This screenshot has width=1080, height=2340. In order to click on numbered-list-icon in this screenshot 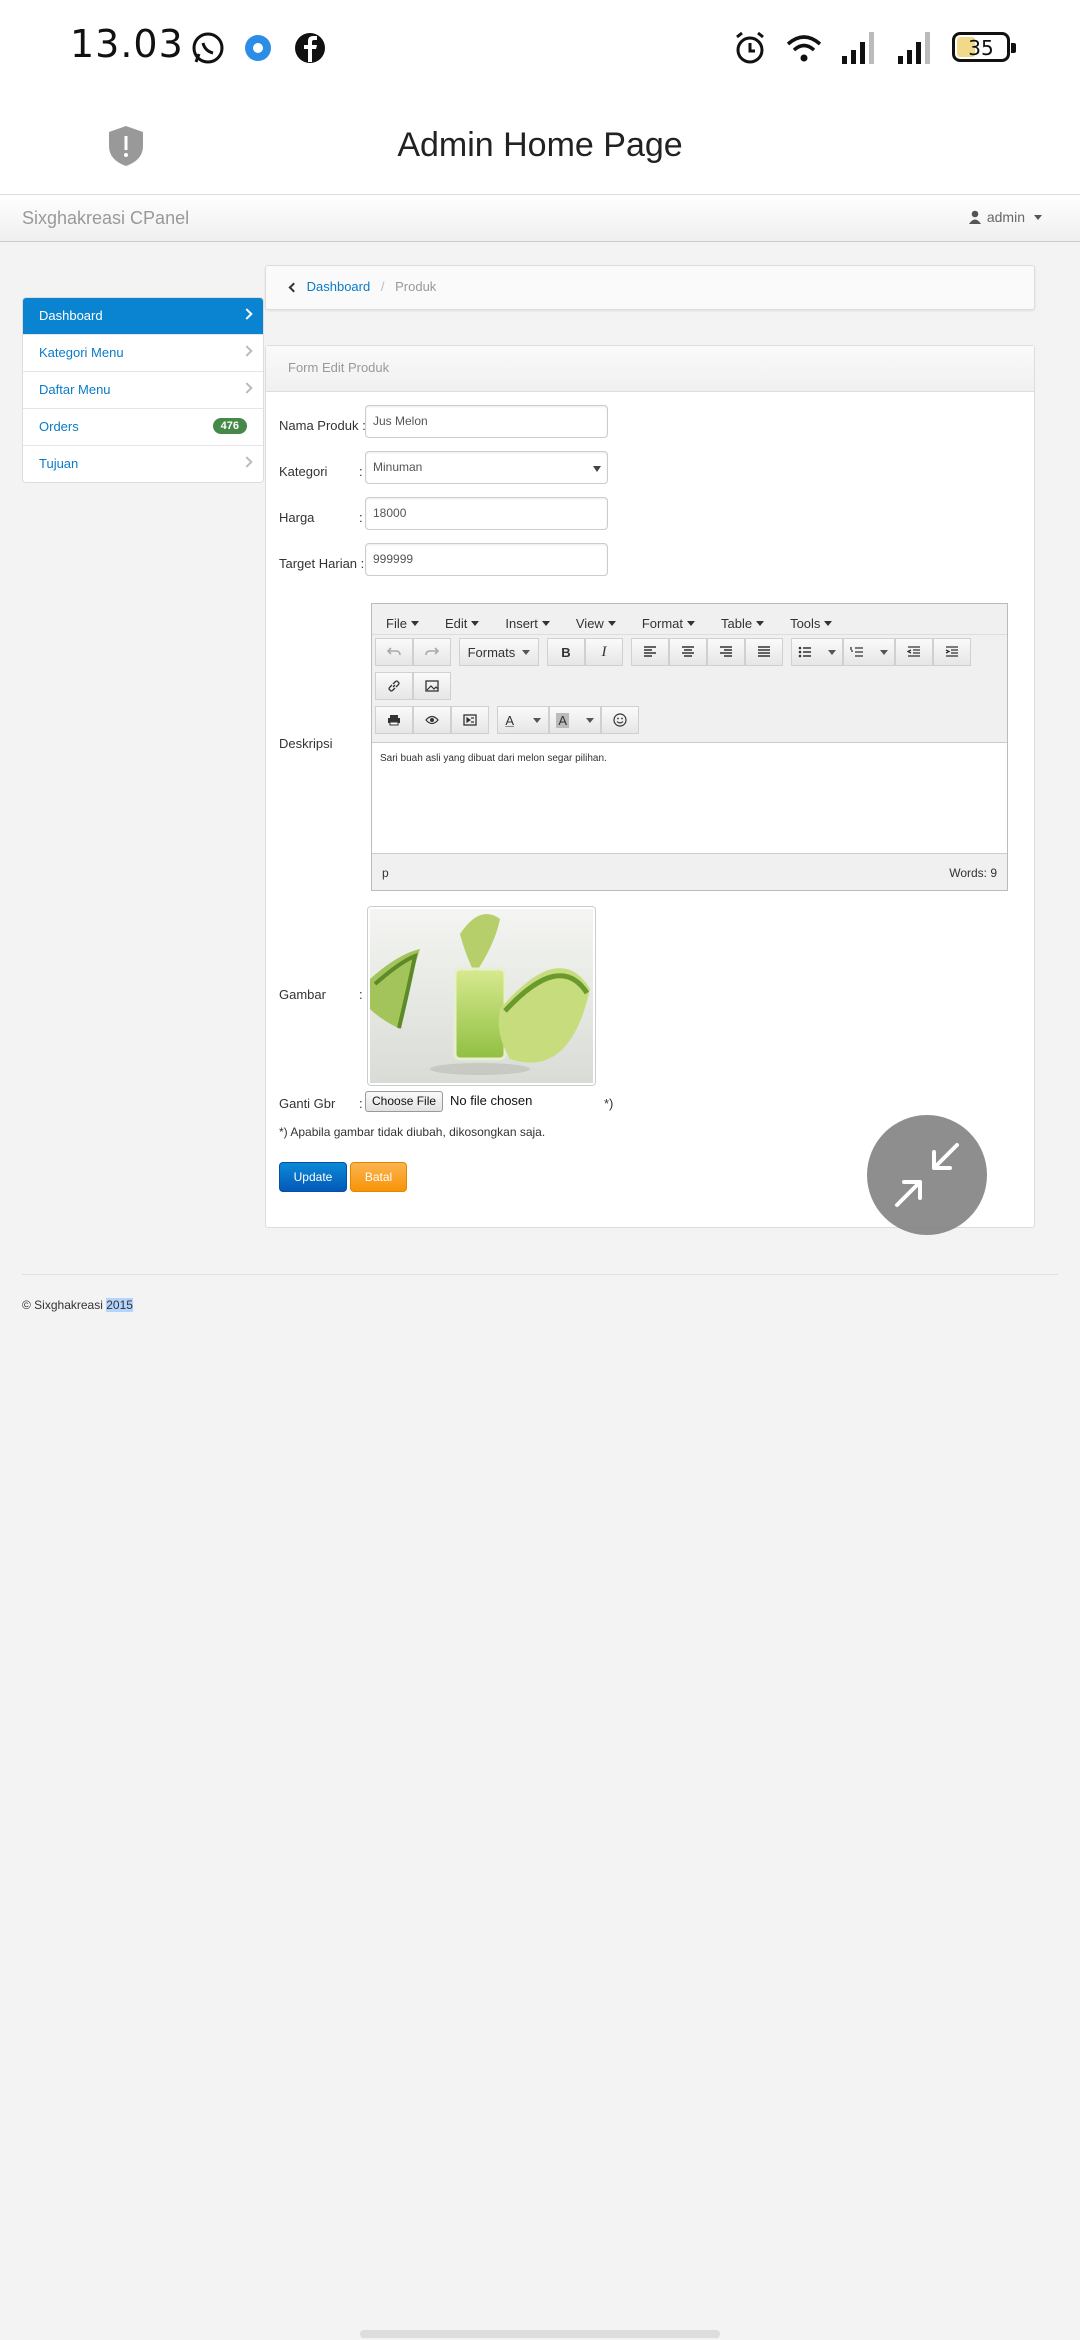, I will do `click(869, 652)`.